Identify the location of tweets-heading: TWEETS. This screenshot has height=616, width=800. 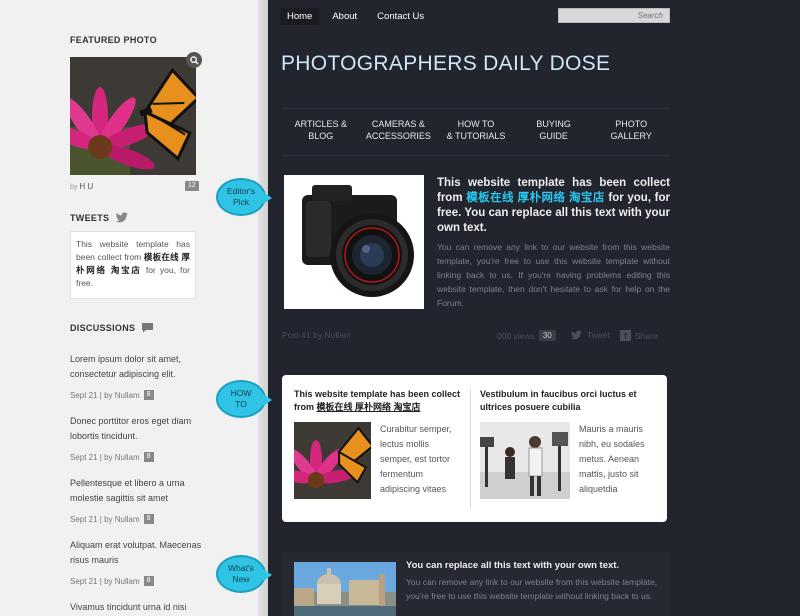
(99, 217).